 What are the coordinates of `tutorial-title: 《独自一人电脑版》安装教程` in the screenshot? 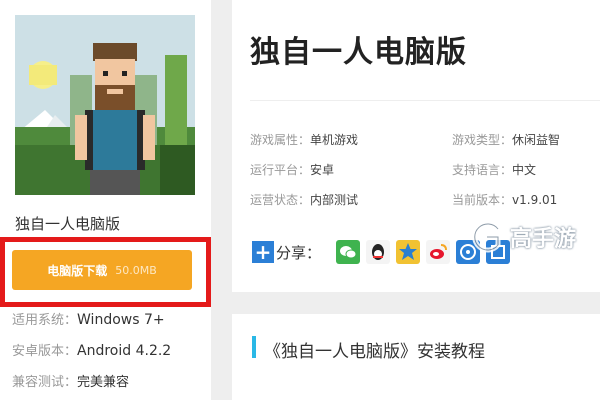 It's located at (374, 352).